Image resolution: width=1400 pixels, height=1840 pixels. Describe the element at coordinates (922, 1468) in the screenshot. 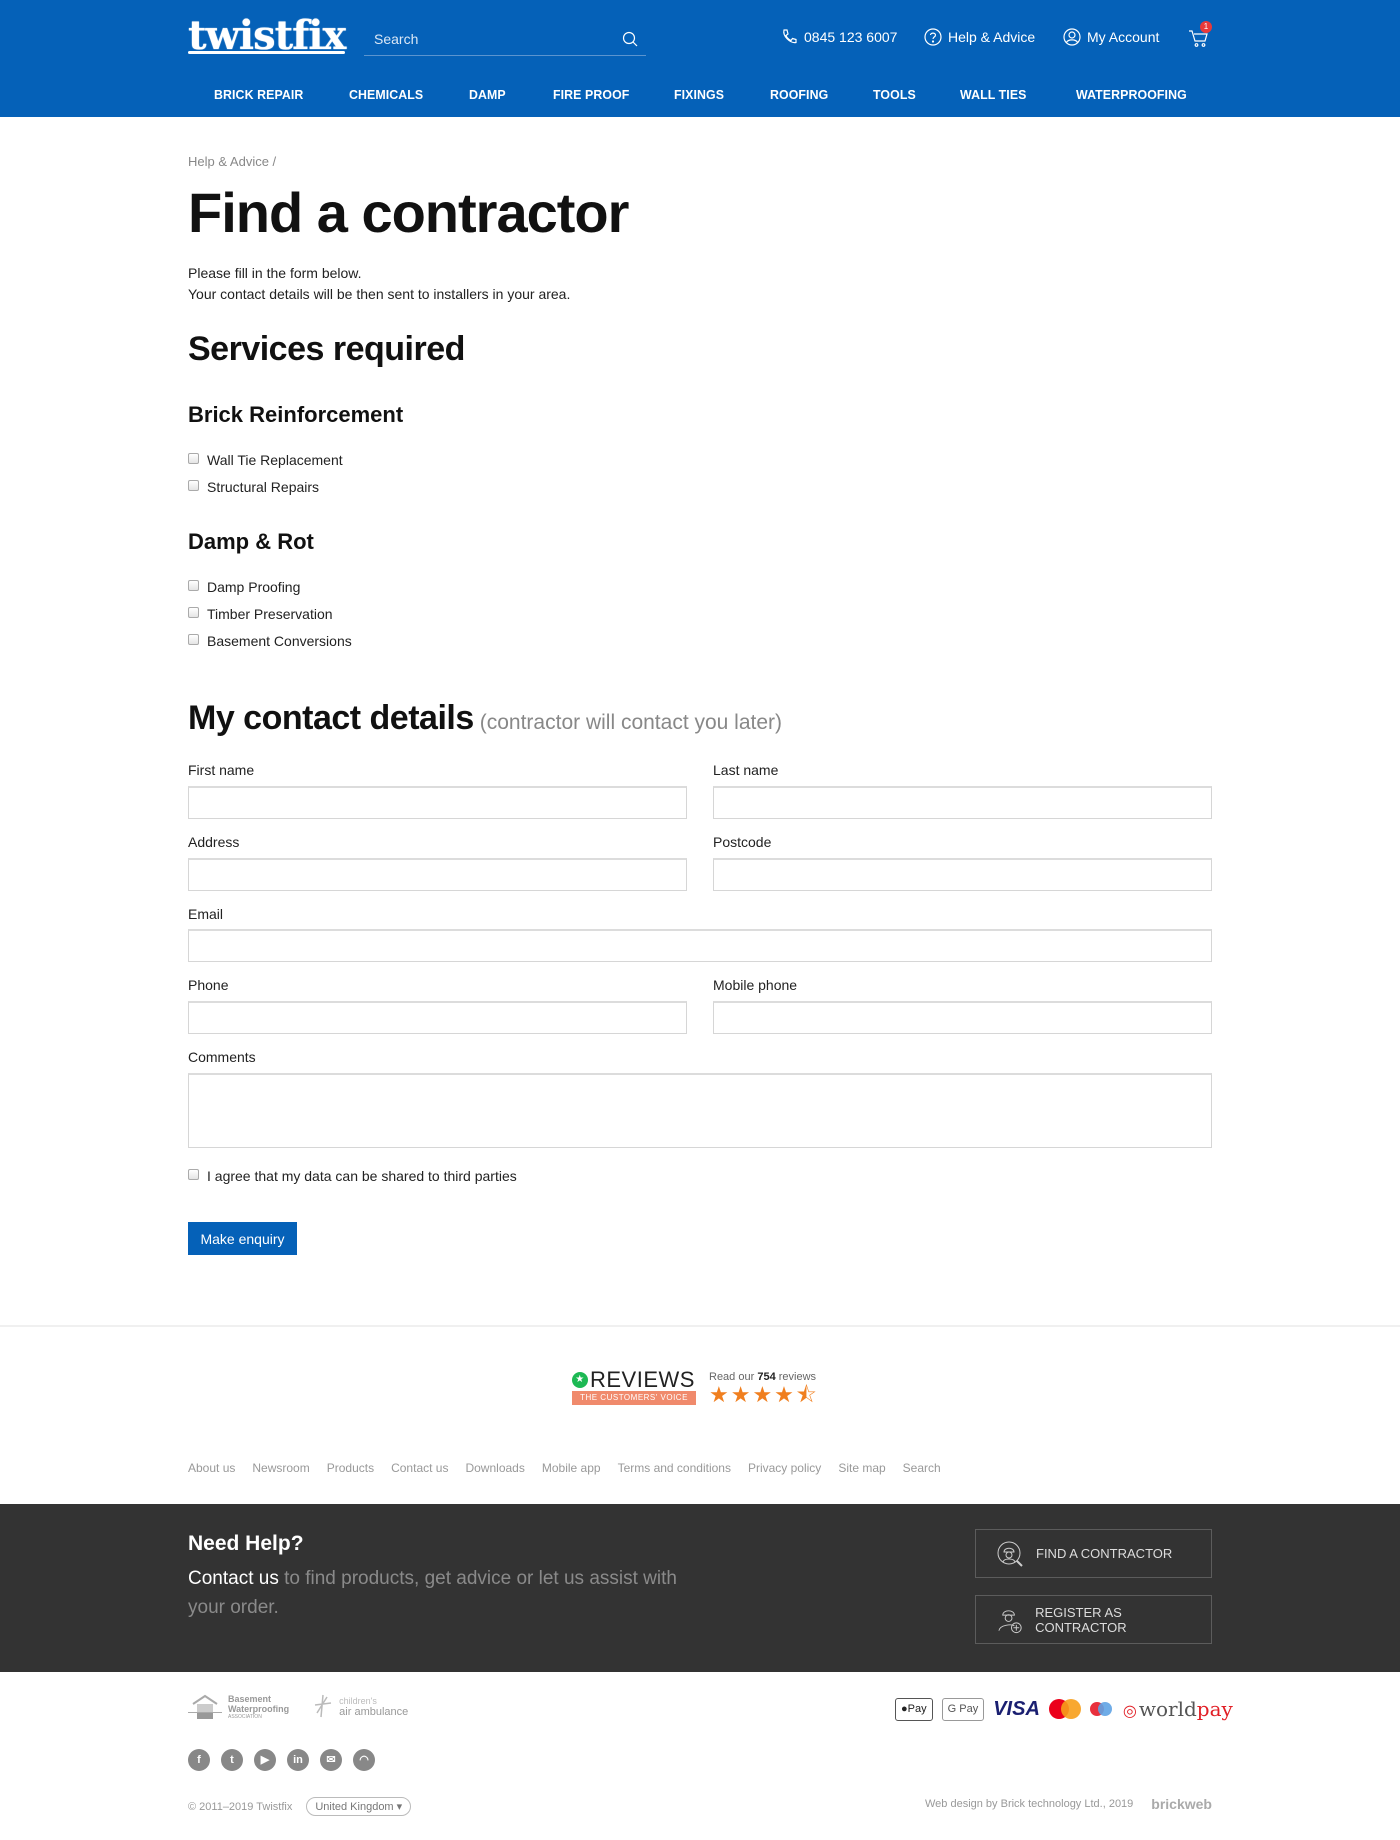

I see `footer-link-search: Search` at that location.